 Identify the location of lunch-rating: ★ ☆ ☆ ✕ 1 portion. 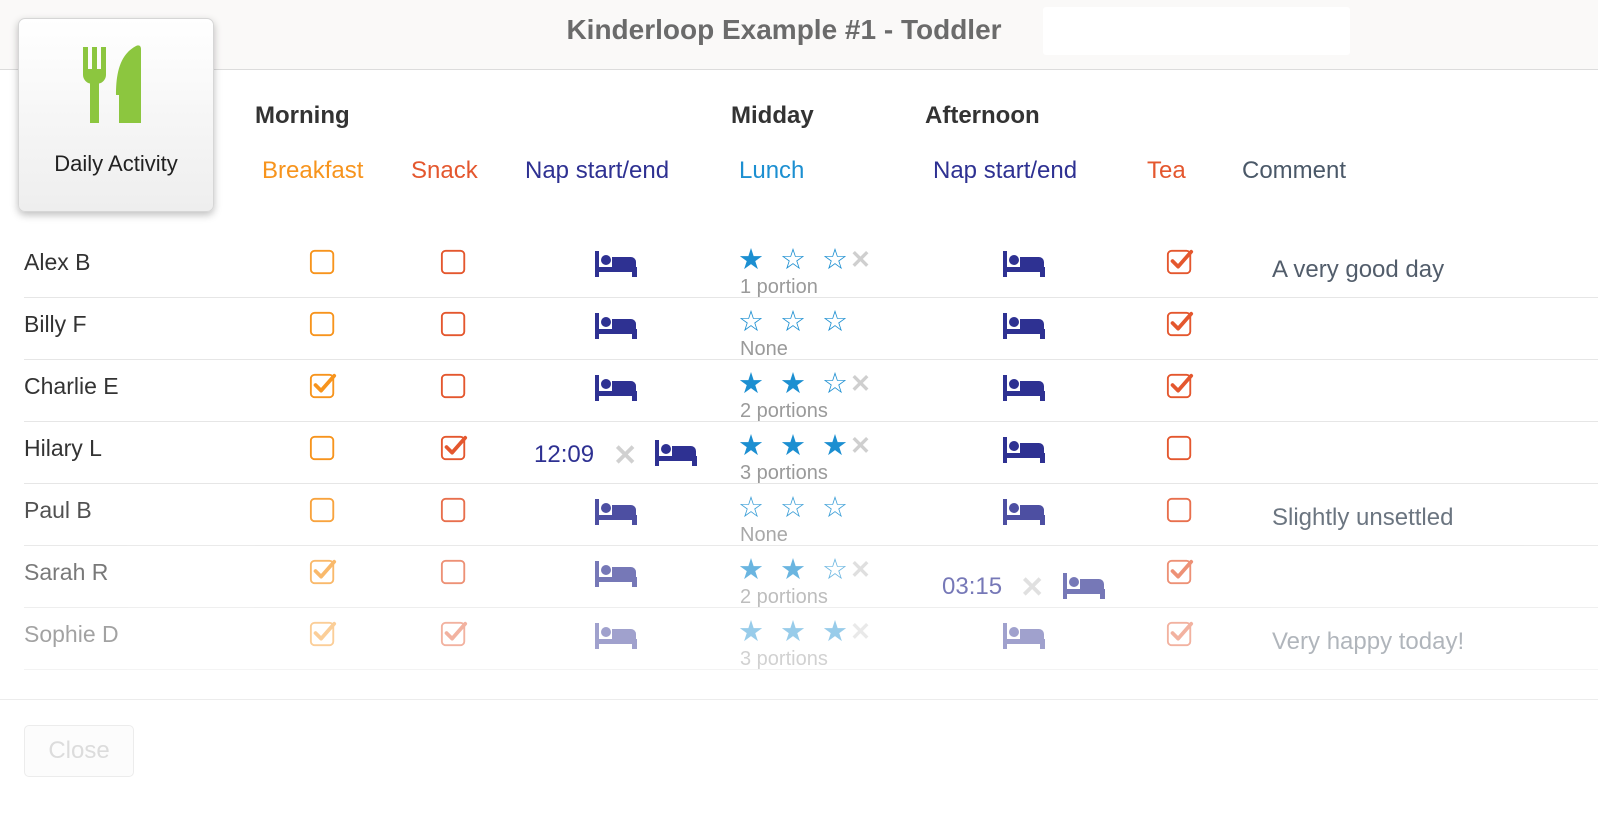
(813, 272).